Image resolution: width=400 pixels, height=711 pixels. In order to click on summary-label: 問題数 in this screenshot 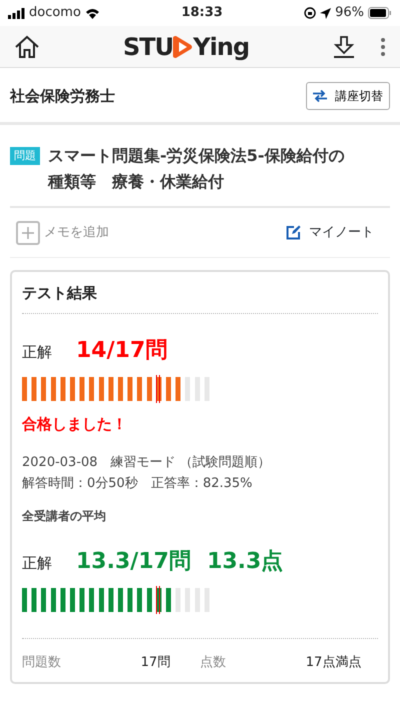, I will do `click(42, 663)`.